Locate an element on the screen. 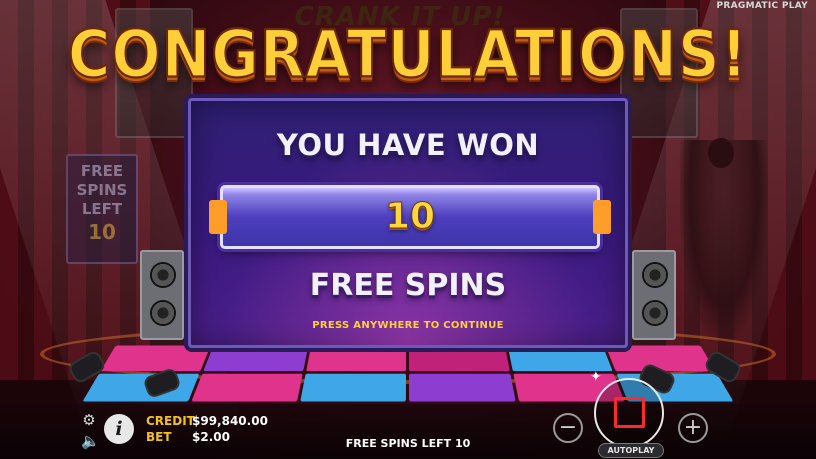 This screenshot has width=816, height=459. fs-card-line3: LEFT is located at coordinates (102, 209).